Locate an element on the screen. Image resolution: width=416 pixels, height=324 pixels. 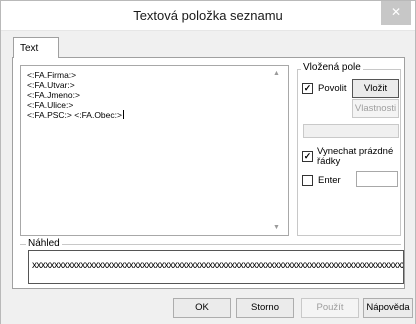
tab-text-label: Text is located at coordinates (29, 48).